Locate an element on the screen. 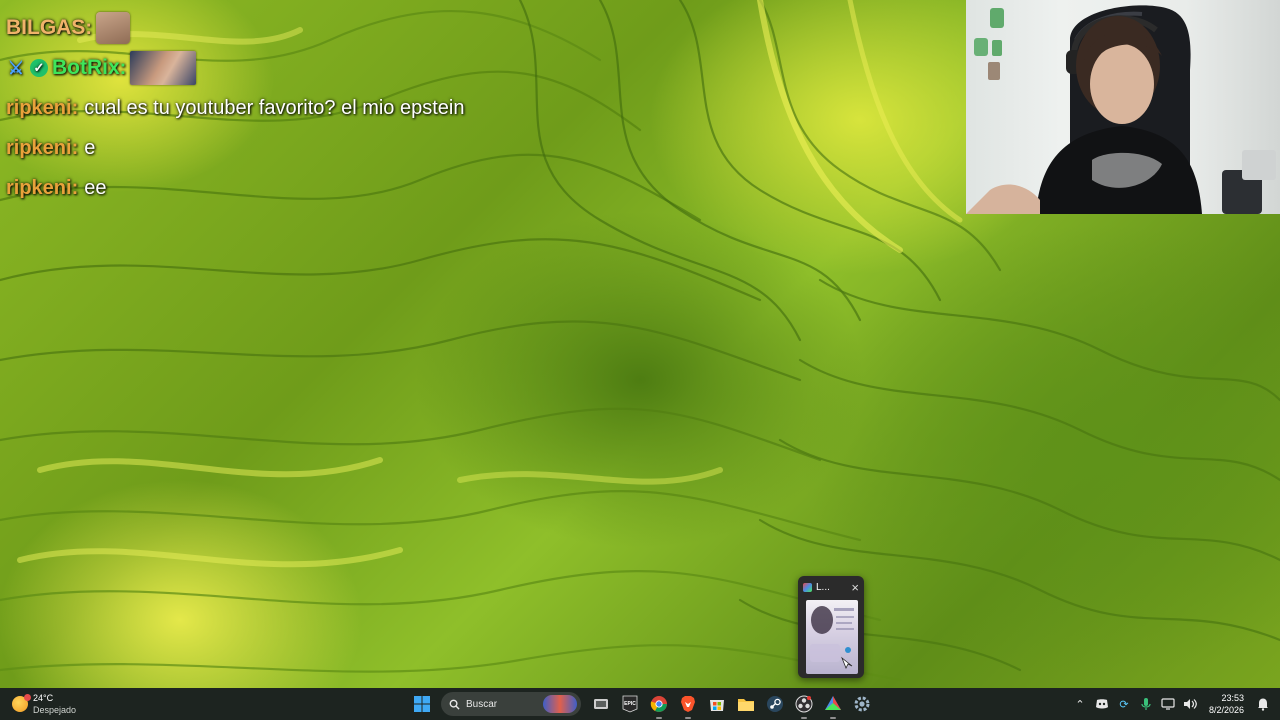 The width and height of the screenshot is (1280, 720). system-clock: 23:53 8/2/2026 is located at coordinates (1226, 704).